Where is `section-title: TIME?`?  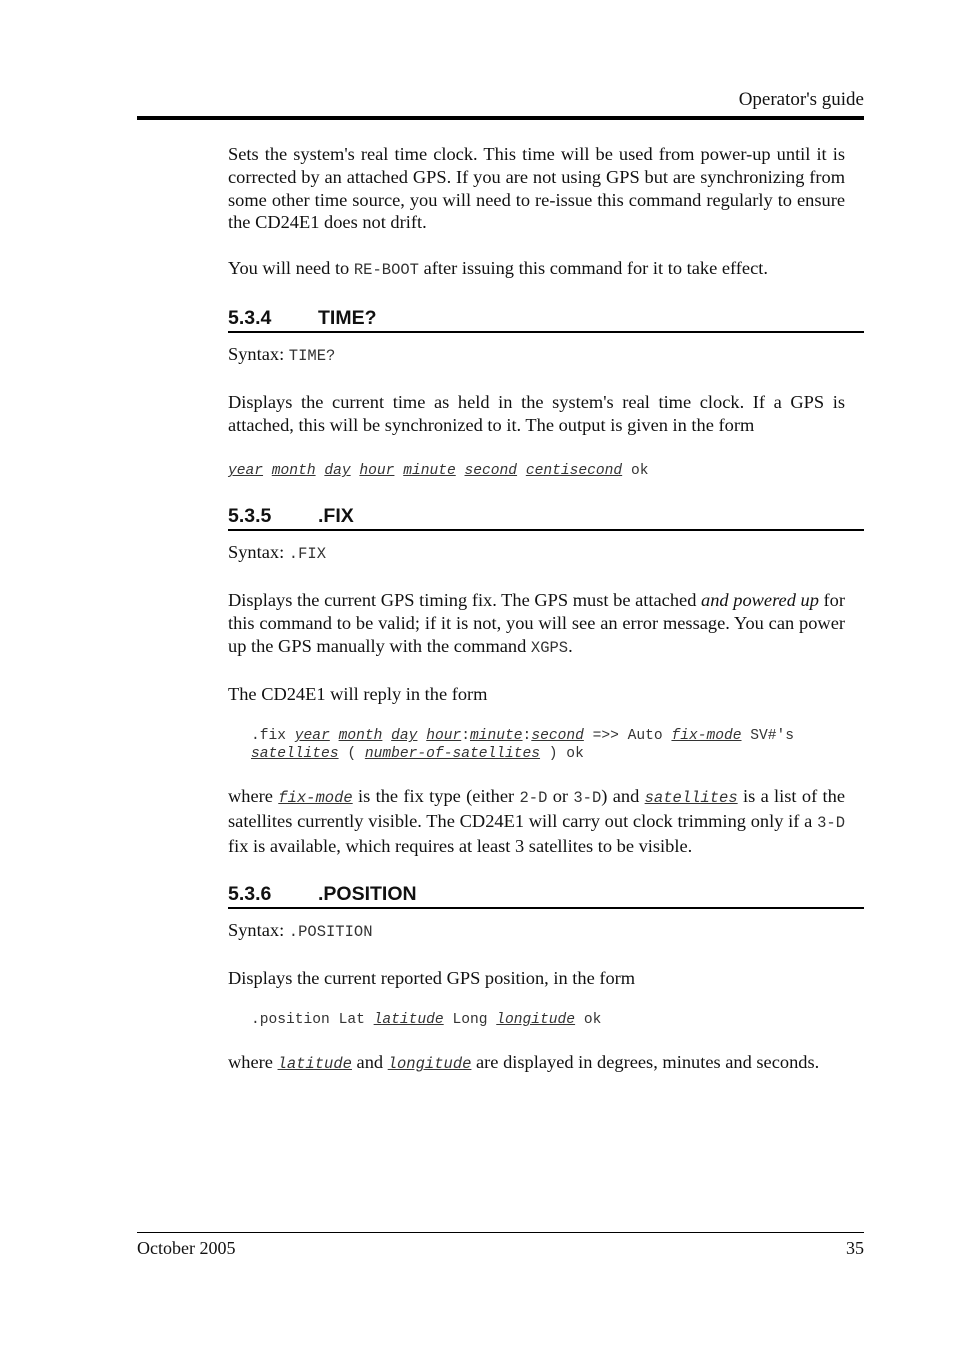
section-title: TIME? is located at coordinates (347, 317).